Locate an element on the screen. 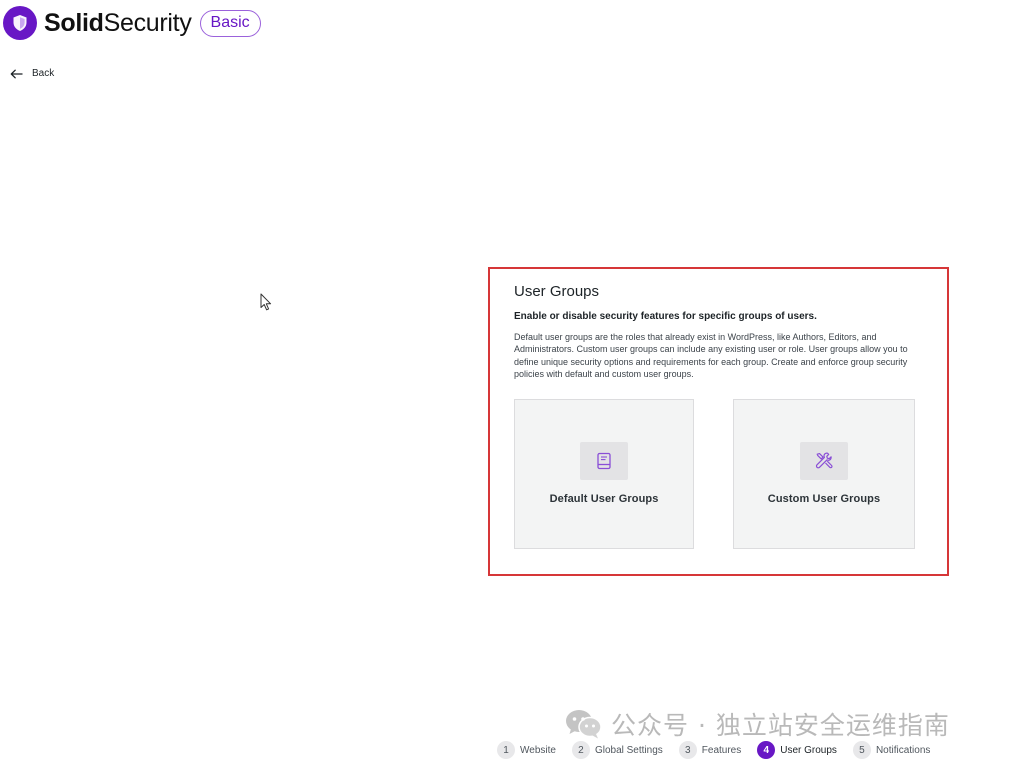  step-label: Website is located at coordinates (538, 750).